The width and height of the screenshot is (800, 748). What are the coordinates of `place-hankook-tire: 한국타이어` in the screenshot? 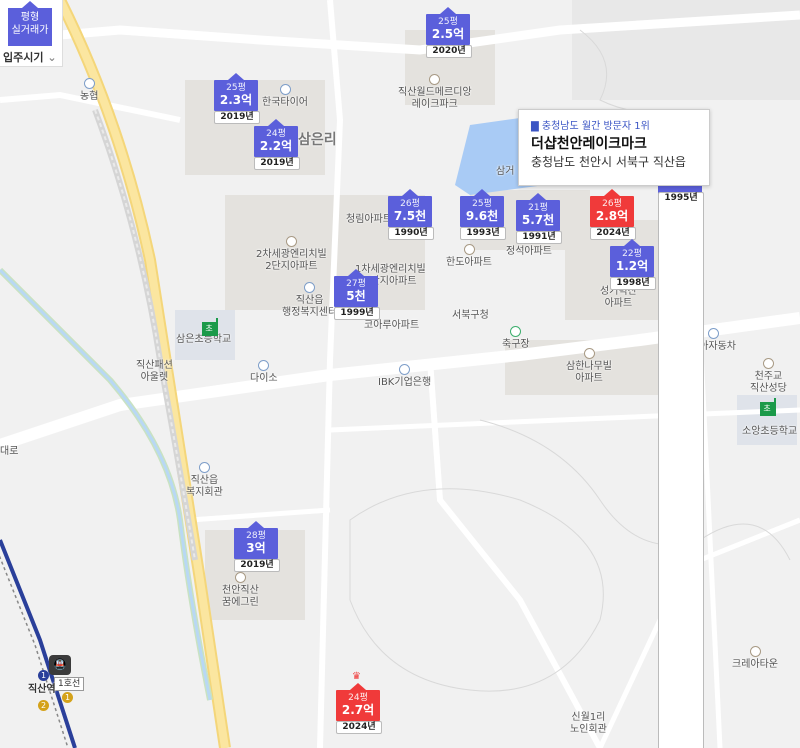 It's located at (285, 96).